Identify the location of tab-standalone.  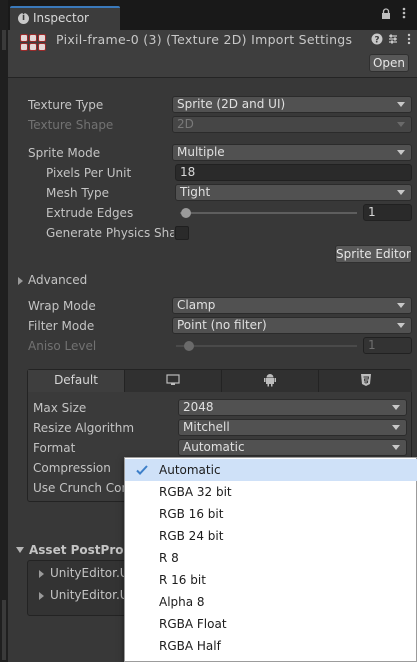
(173, 381).